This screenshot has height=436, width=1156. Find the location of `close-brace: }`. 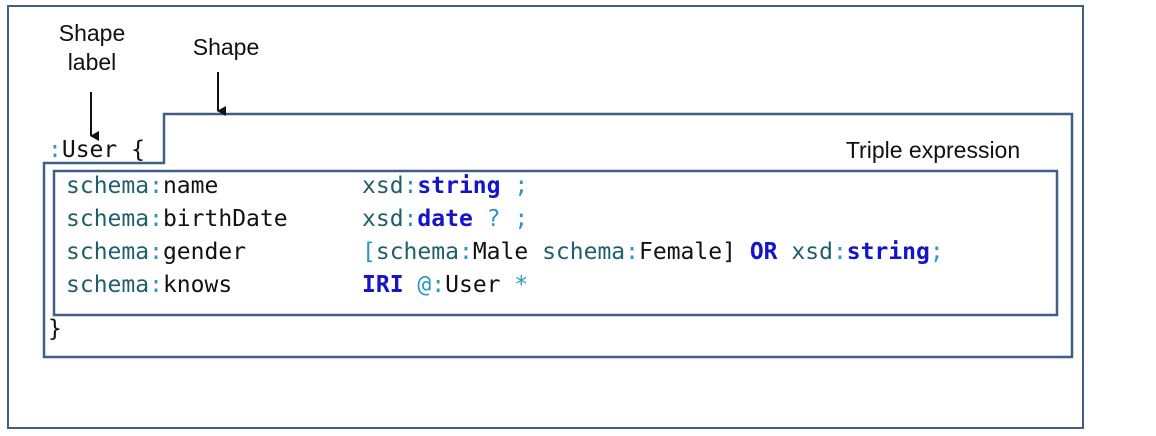

close-brace: } is located at coordinates (55, 329).